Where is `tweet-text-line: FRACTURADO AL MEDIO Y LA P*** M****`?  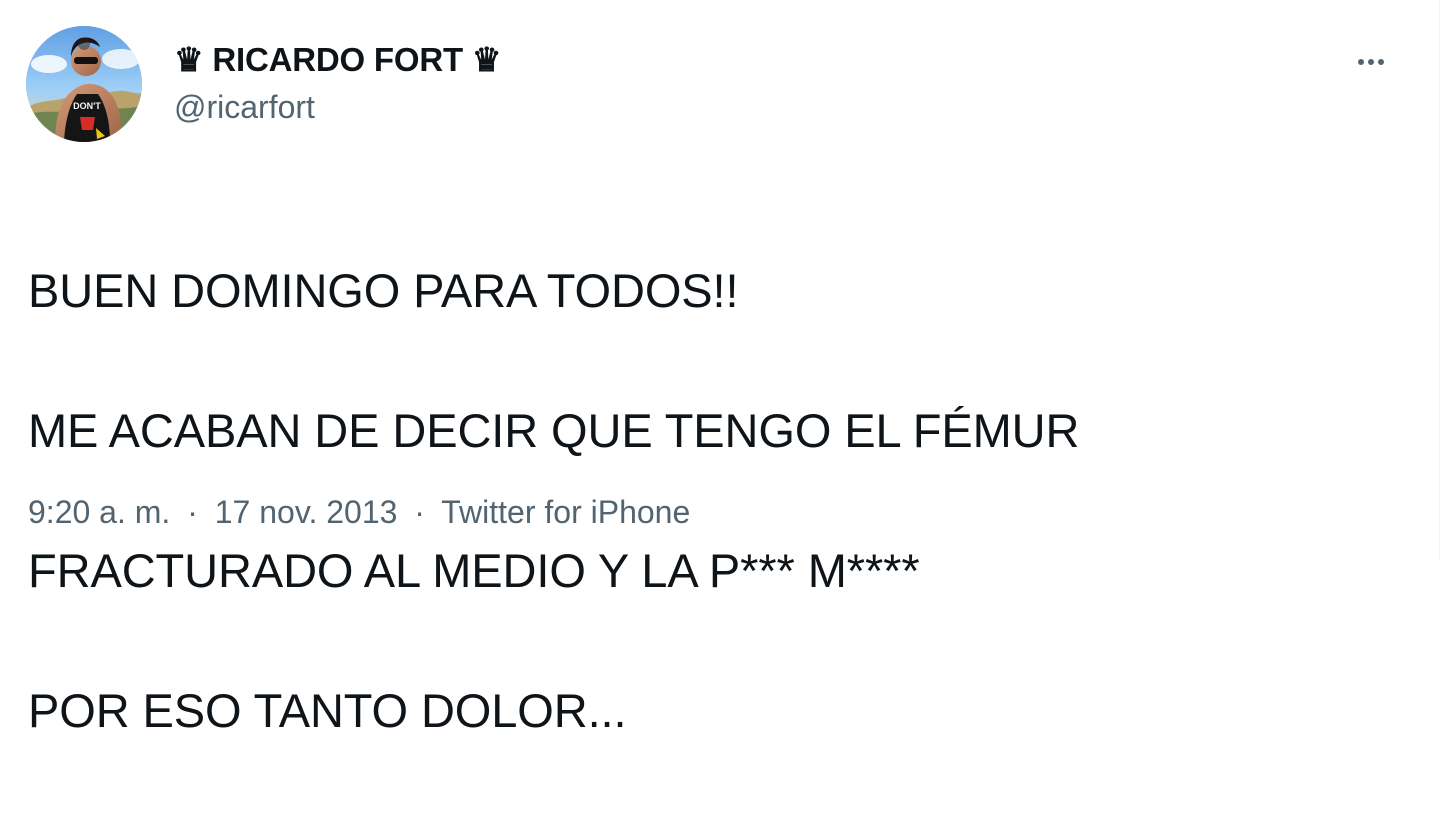
tweet-text-line: FRACTURADO AL MEDIO Y LA P*** M**** is located at coordinates (474, 570).